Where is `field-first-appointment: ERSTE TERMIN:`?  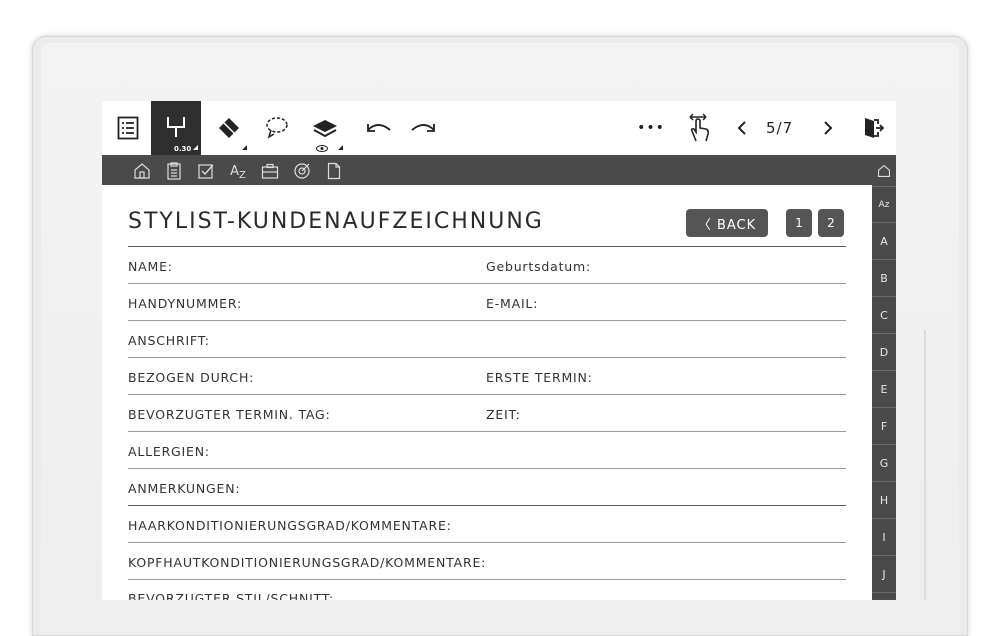
field-first-appointment: ERSTE TERMIN: is located at coordinates (539, 377).